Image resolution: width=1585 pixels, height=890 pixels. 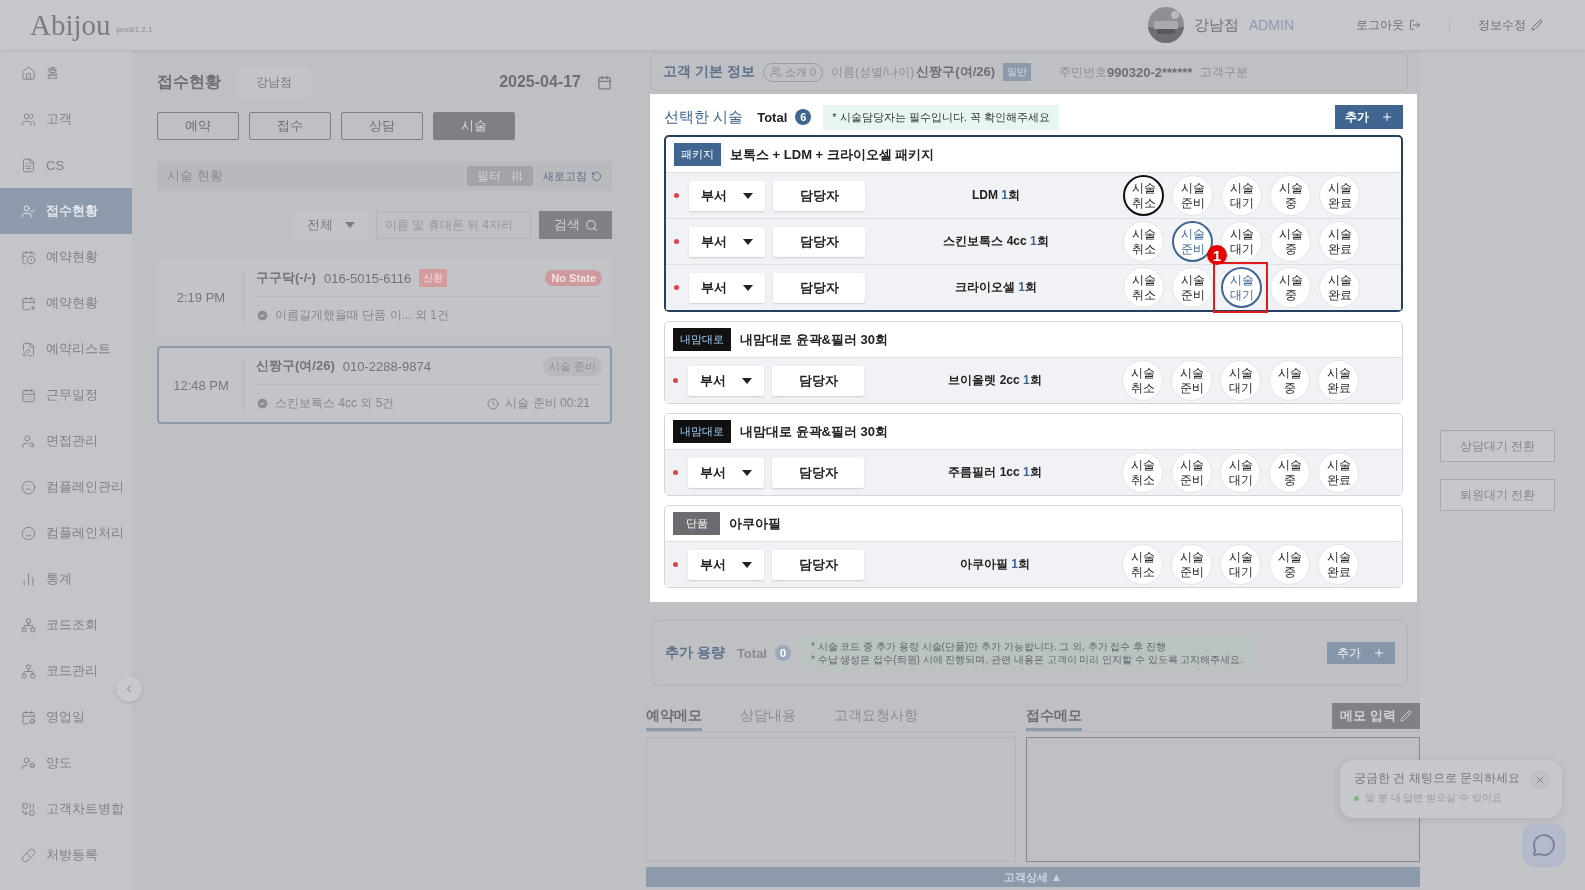 What do you see at coordinates (1544, 845) in the screenshot?
I see `chat-button` at bounding box center [1544, 845].